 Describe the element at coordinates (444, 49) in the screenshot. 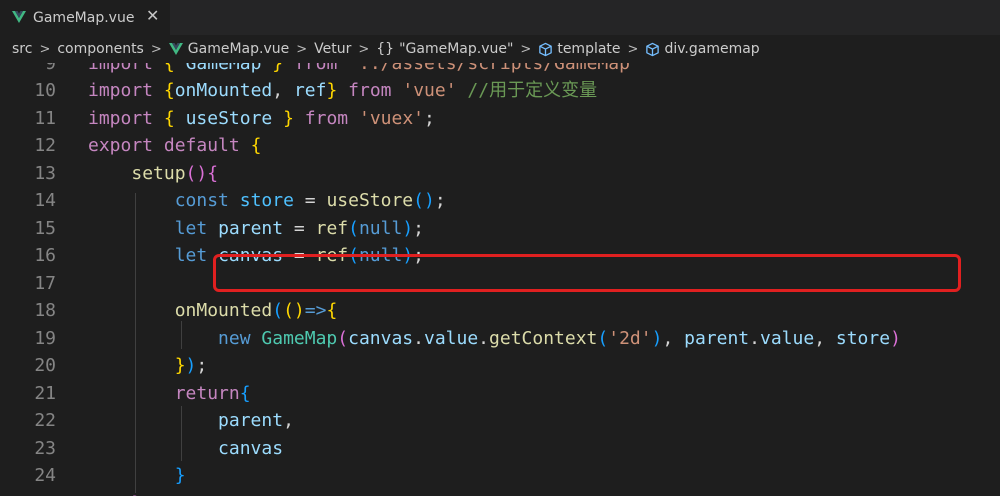

I see `breadcrumb-item-object: {} "GameMap.vue"` at that location.